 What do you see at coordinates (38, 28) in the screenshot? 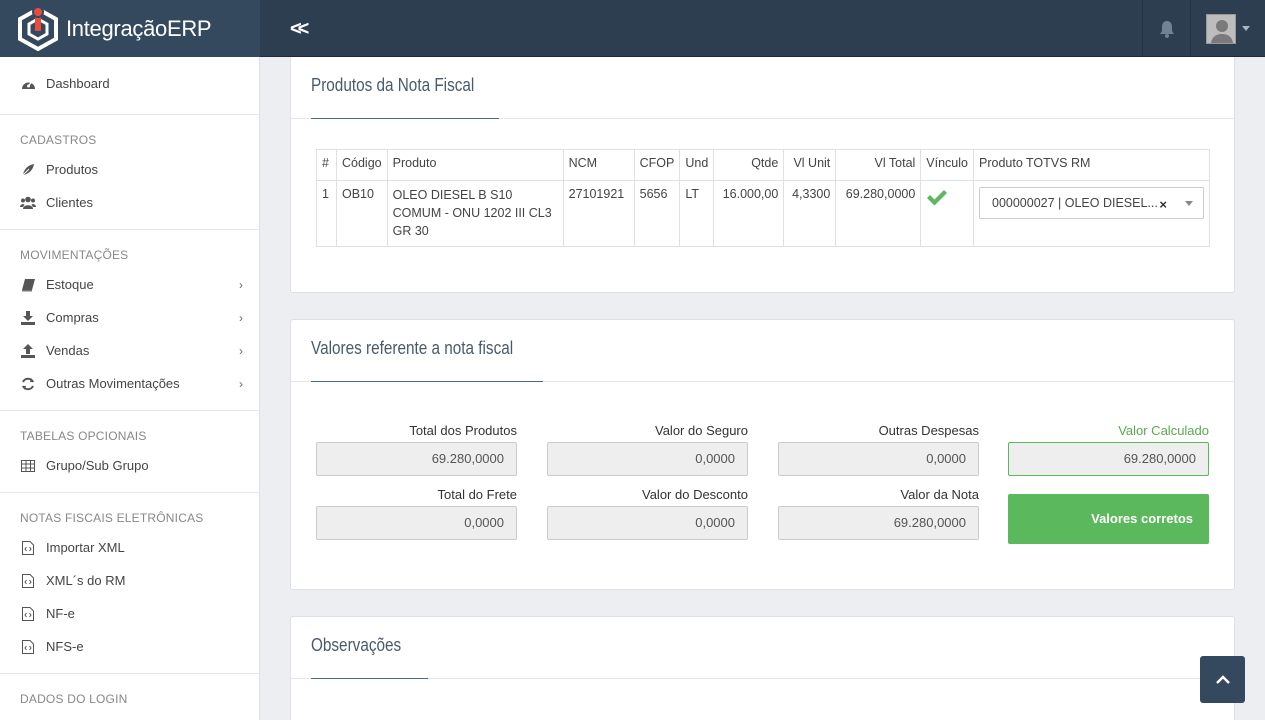
I see `logo-mark-icon` at bounding box center [38, 28].